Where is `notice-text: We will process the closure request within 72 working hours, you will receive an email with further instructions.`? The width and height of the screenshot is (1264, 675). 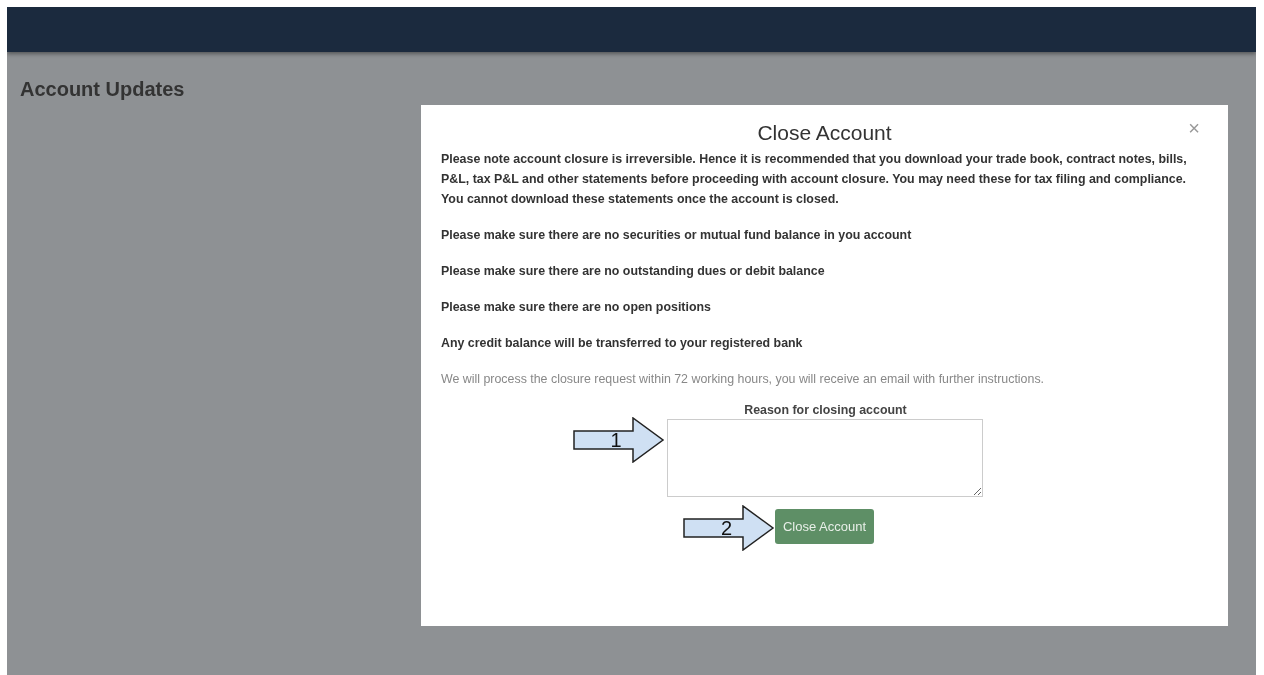
notice-text: We will process the closure request within 72 working hours, you will receive an email with further instructions. is located at coordinates (743, 379).